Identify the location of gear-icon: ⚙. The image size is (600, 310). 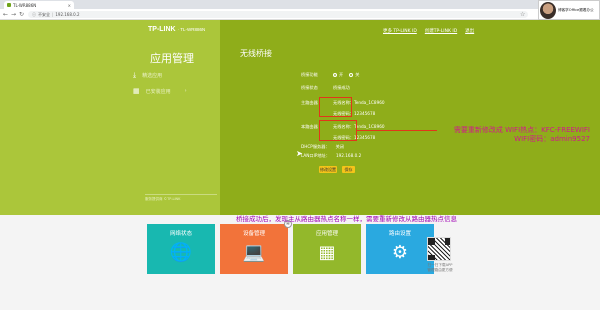
(400, 252).